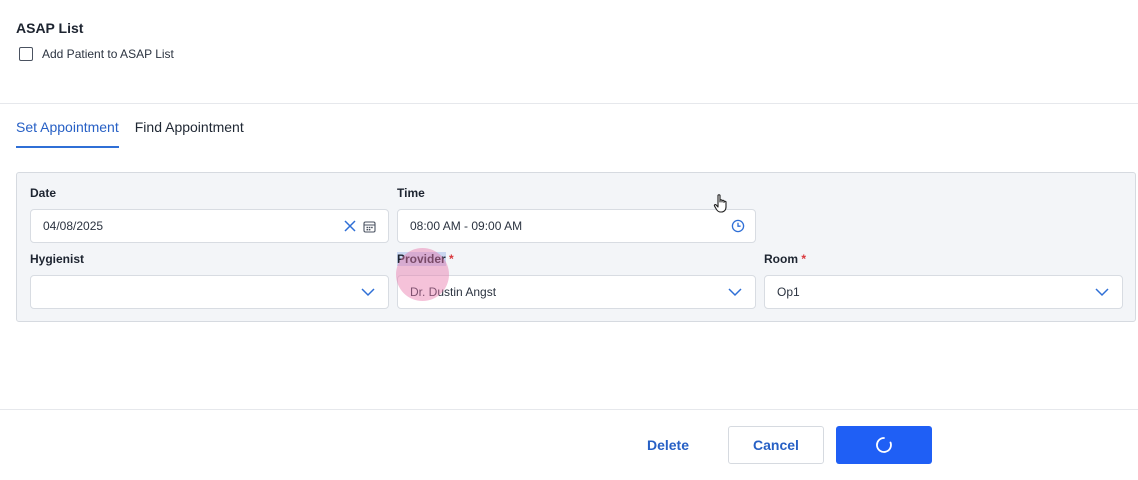  I want to click on time-label: Time, so click(411, 193).